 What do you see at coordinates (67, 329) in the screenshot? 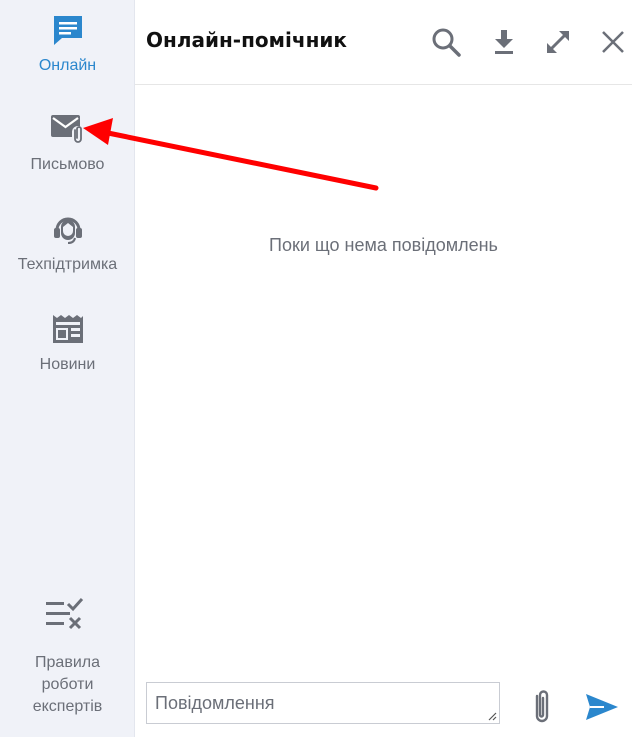
I see `newspaper-icon` at bounding box center [67, 329].